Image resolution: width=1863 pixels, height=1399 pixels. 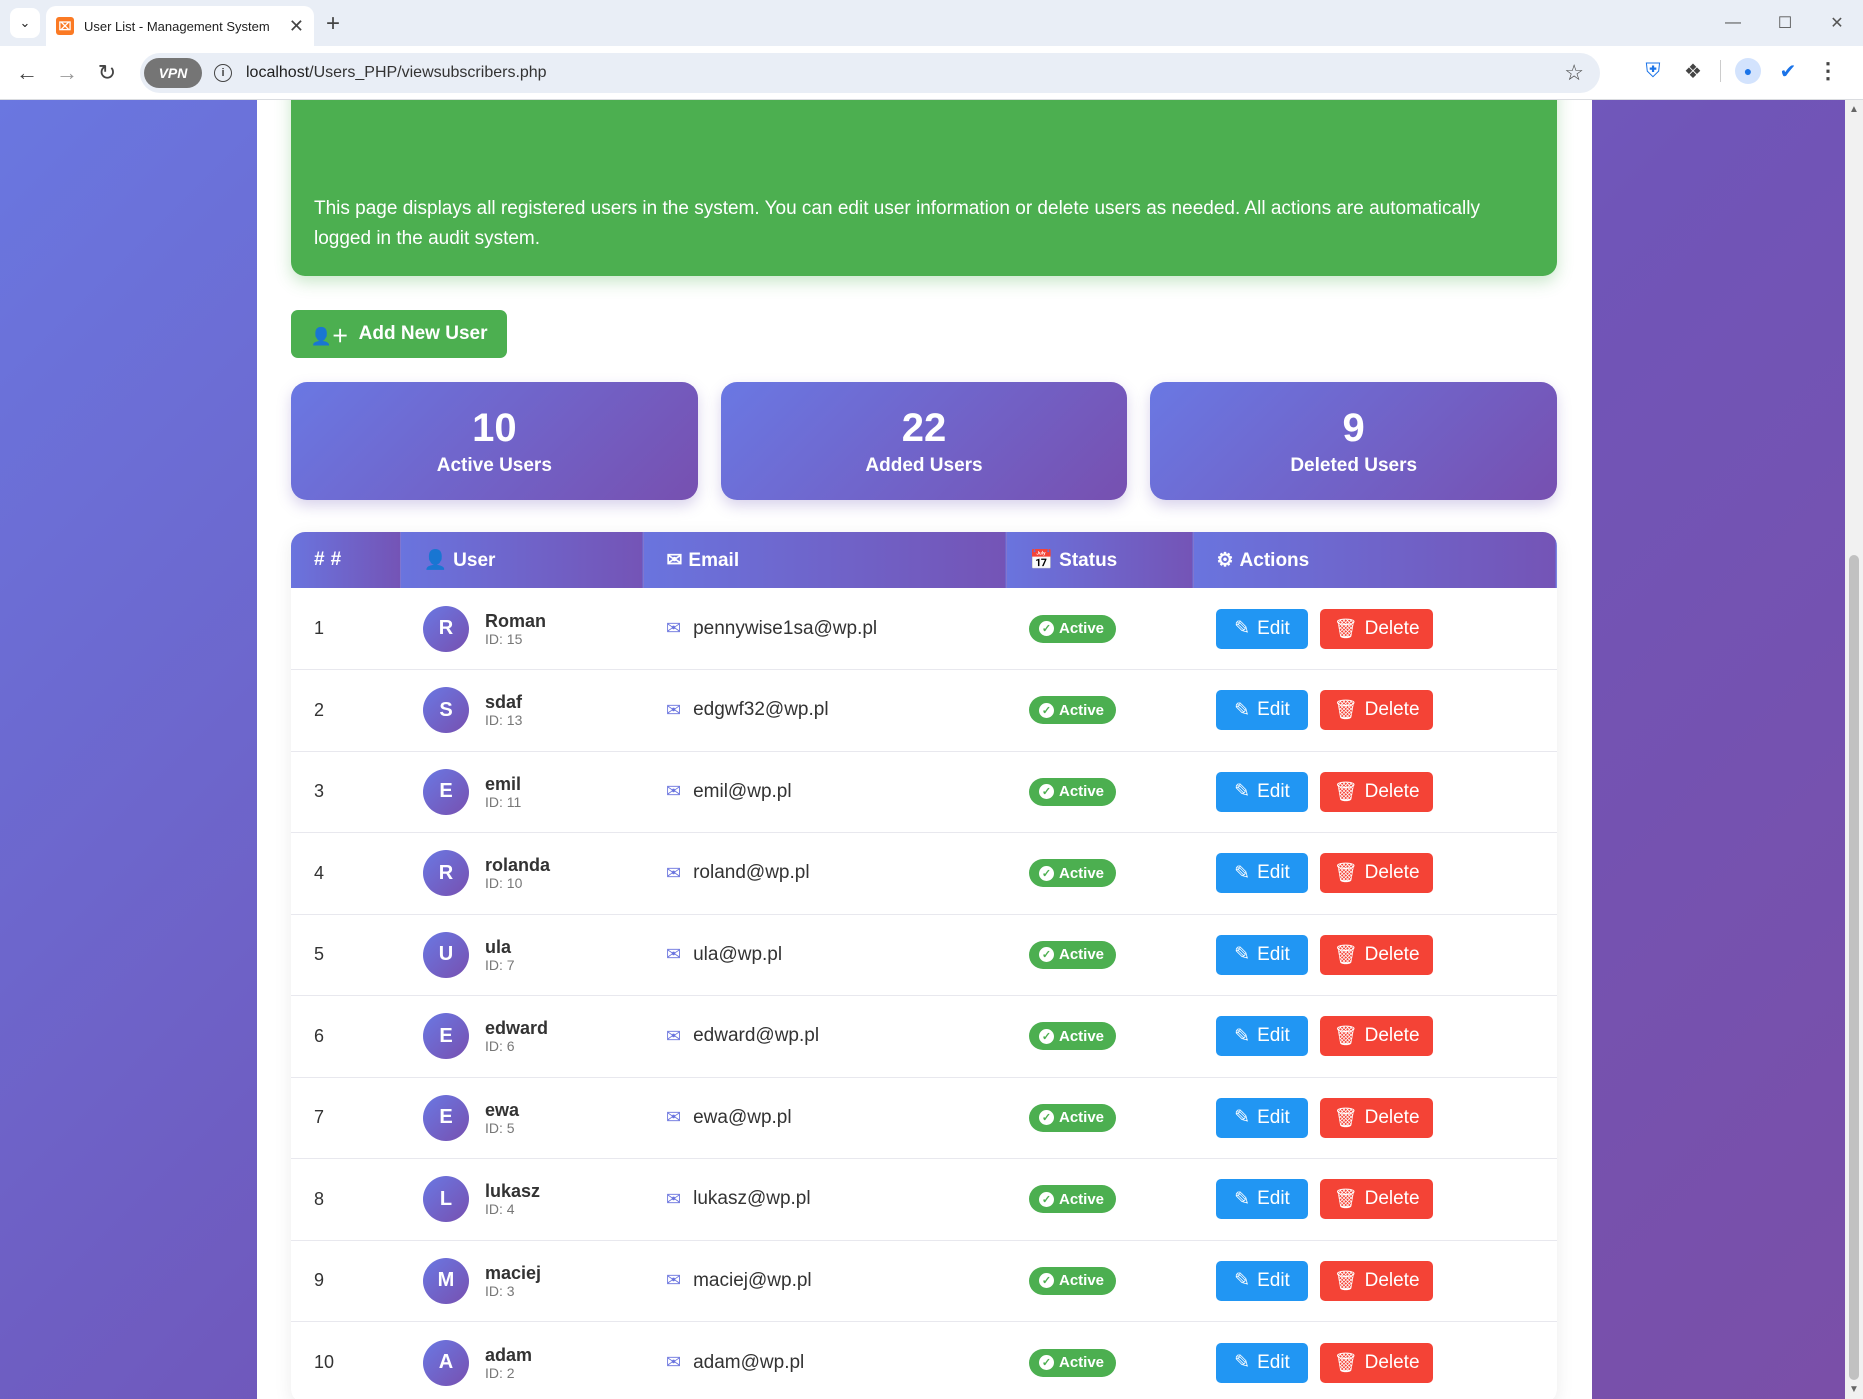 What do you see at coordinates (474, 560) in the screenshot?
I see `header-user-label: User` at bounding box center [474, 560].